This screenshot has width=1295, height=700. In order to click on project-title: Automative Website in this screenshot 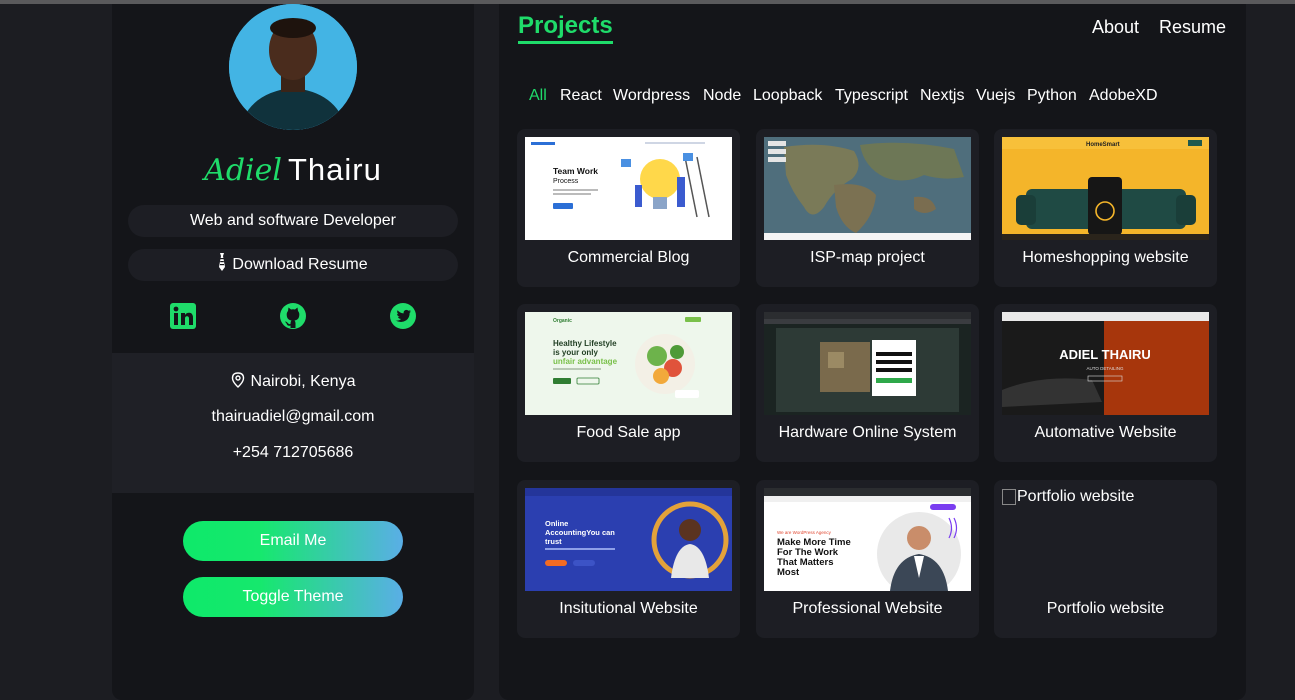, I will do `click(1105, 432)`.